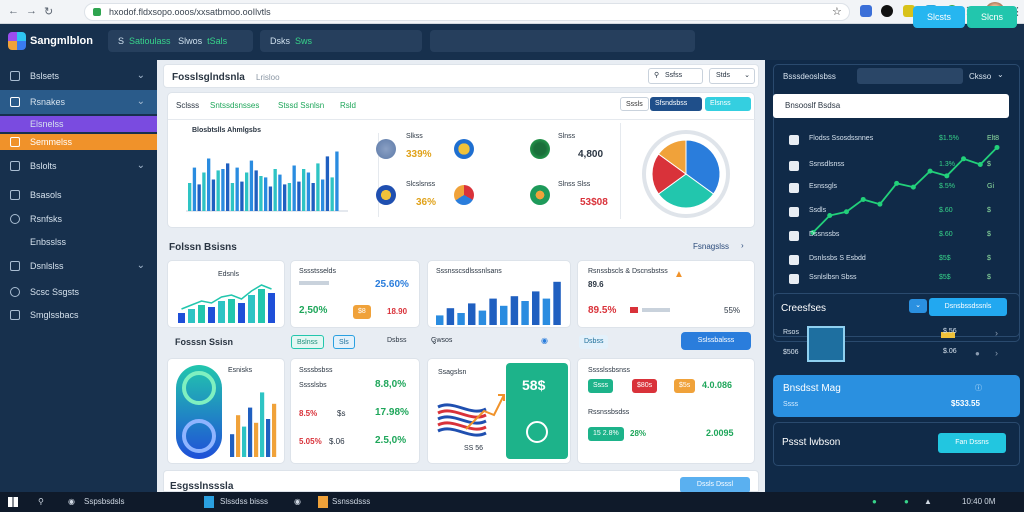  What do you see at coordinates (78, 266) in the screenshot?
I see `sidebar-item-details: Dsnlslss ⌄` at bounding box center [78, 266].